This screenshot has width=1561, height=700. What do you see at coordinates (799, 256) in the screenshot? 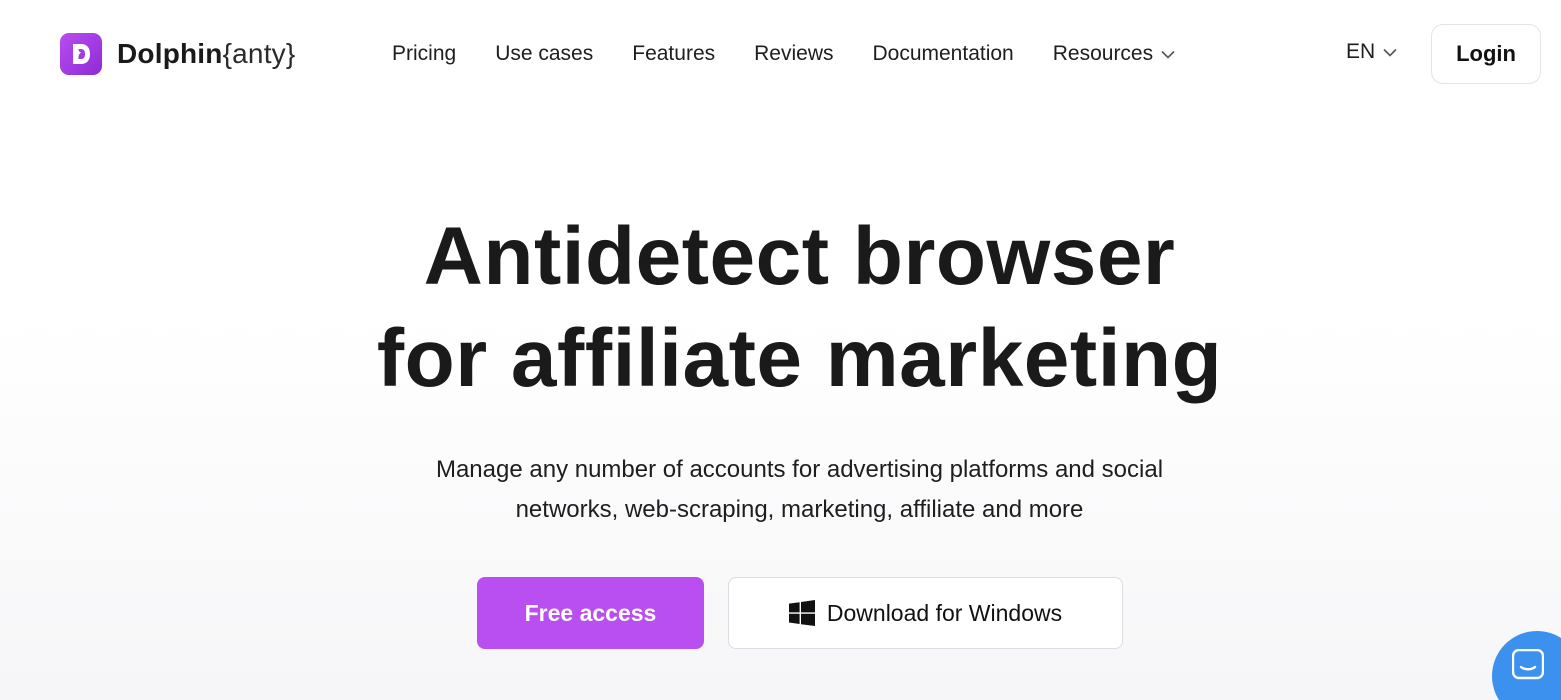
I see `hero-title-line-1: Antidetect browser` at bounding box center [799, 256].